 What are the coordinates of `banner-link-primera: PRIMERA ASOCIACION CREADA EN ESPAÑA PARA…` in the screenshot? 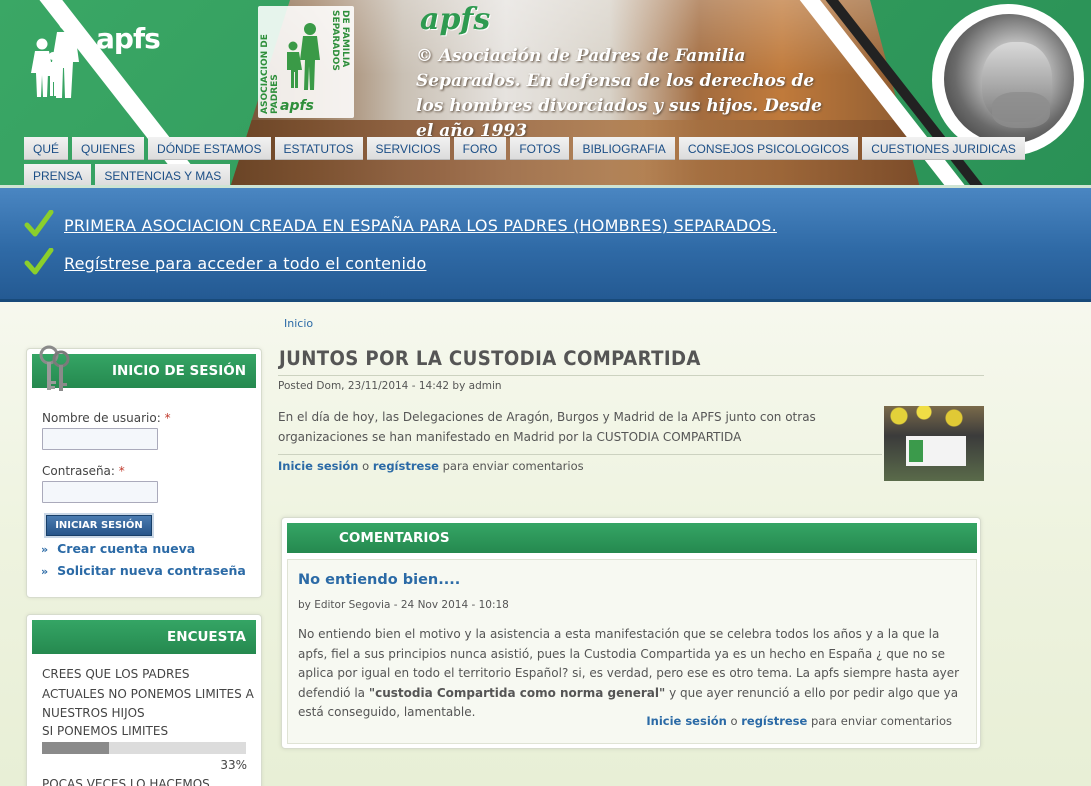 It's located at (420, 225).